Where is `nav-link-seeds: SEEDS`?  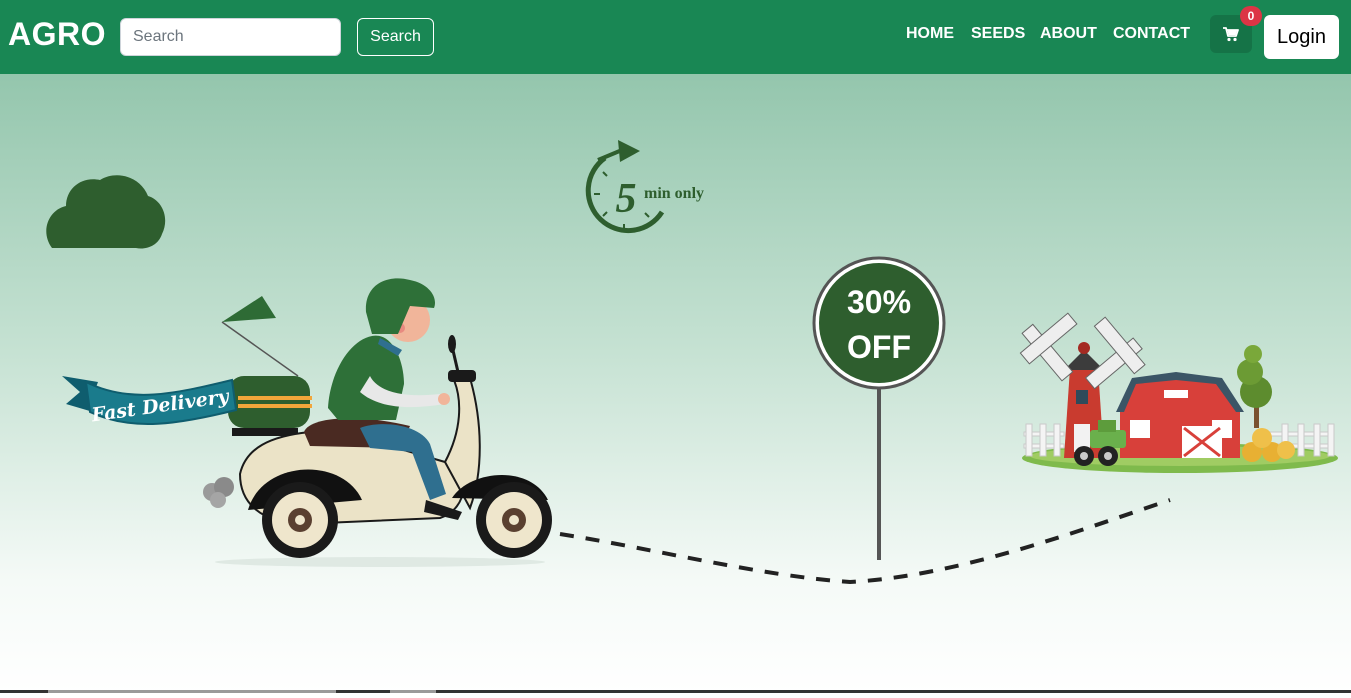 nav-link-seeds: SEEDS is located at coordinates (998, 34).